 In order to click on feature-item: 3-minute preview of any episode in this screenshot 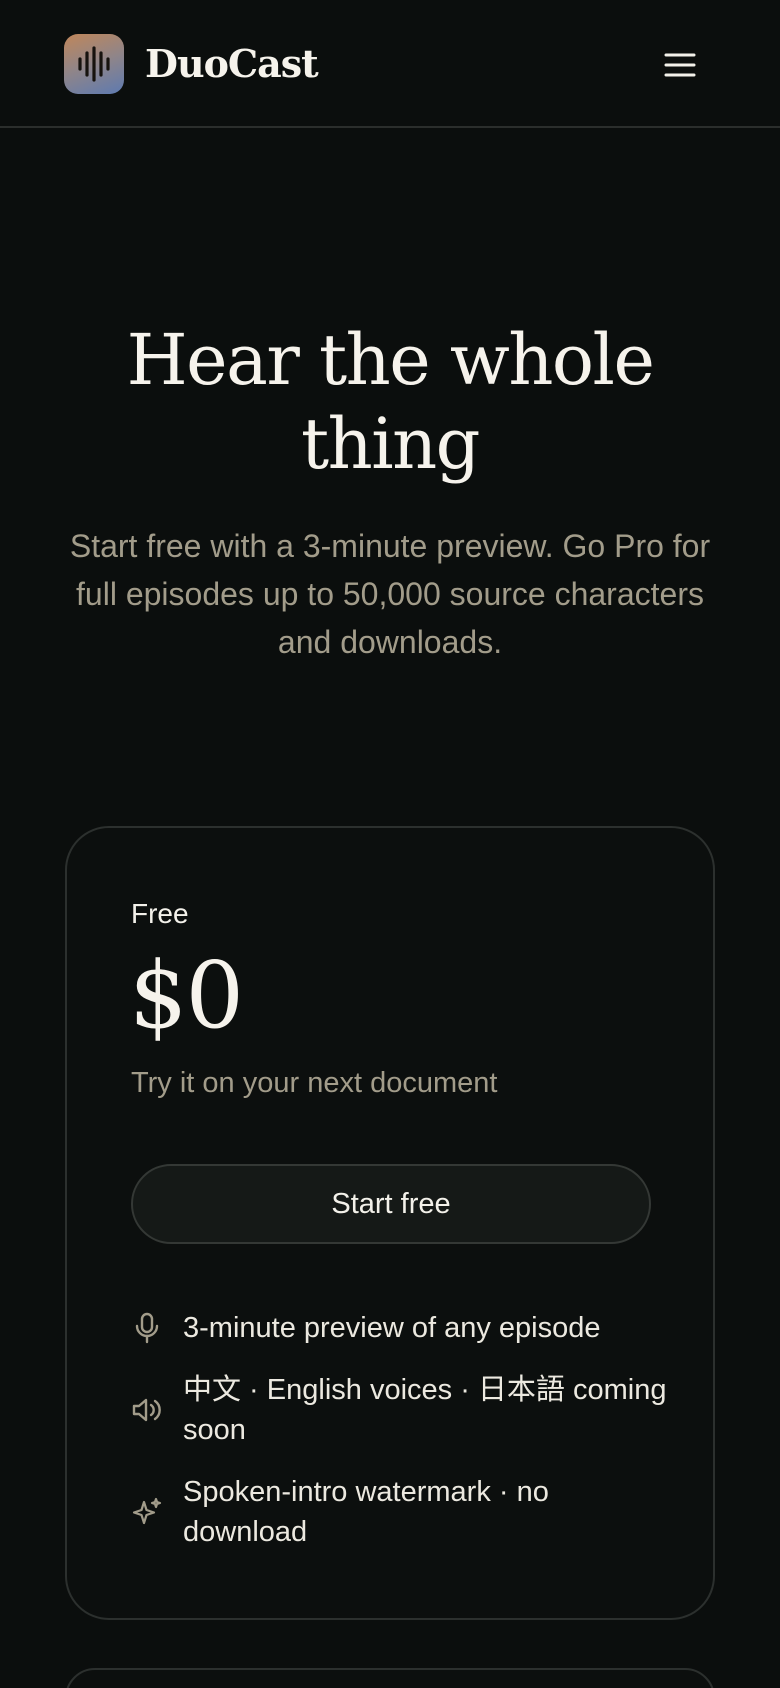, I will do `click(401, 1328)`.